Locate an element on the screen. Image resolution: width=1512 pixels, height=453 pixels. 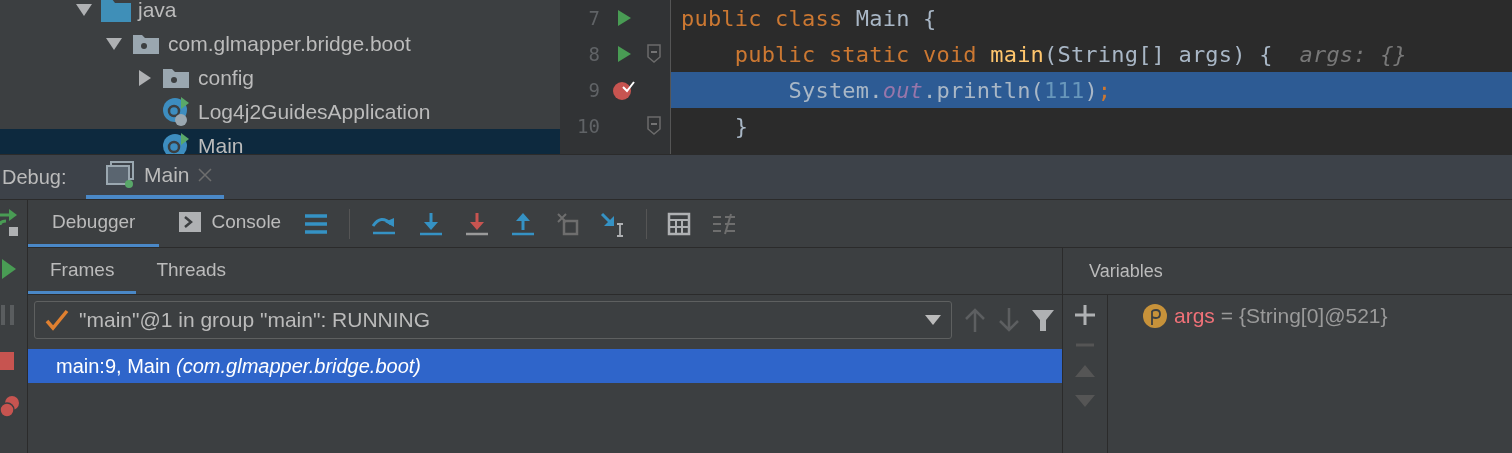
stop-icon is located at coordinates (8, 361).